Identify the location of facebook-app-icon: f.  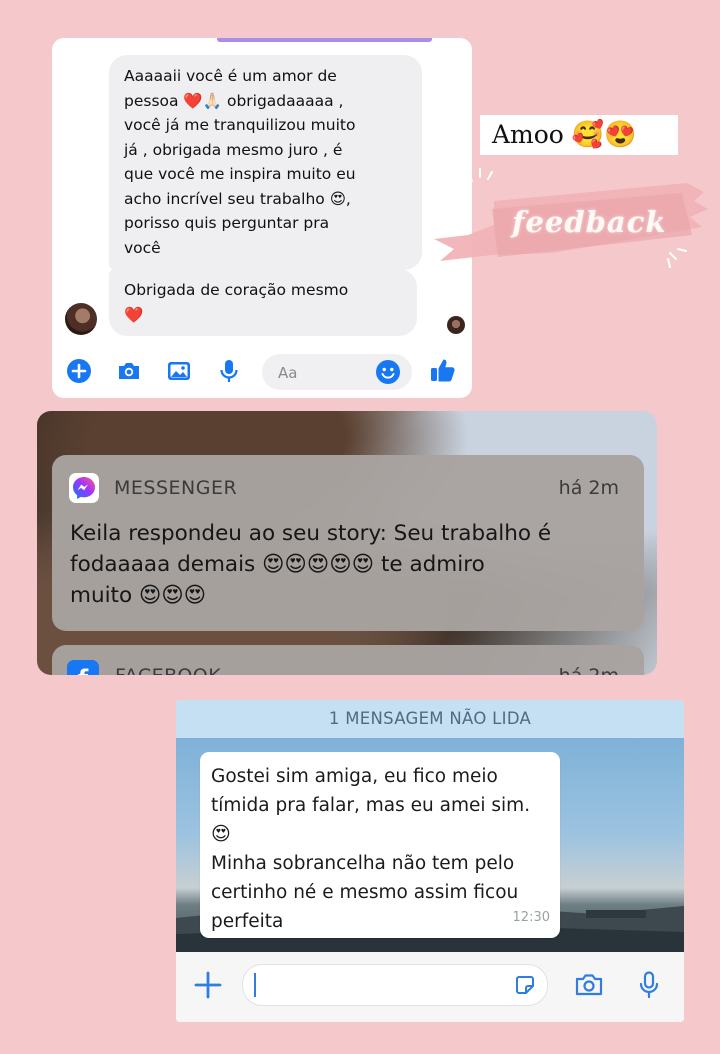
(83, 667).